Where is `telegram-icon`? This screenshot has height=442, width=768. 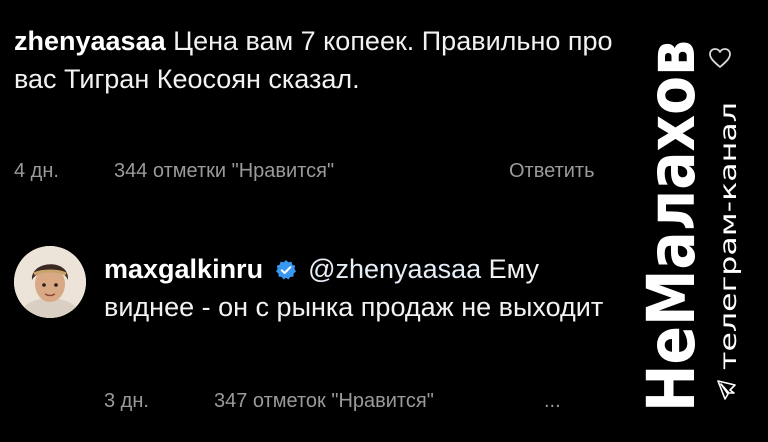 telegram-icon is located at coordinates (726, 390).